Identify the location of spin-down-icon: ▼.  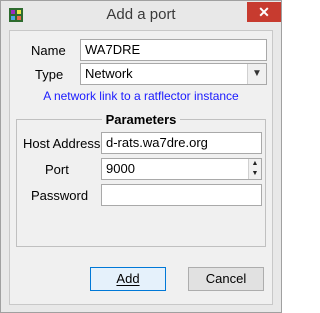
(255, 174).